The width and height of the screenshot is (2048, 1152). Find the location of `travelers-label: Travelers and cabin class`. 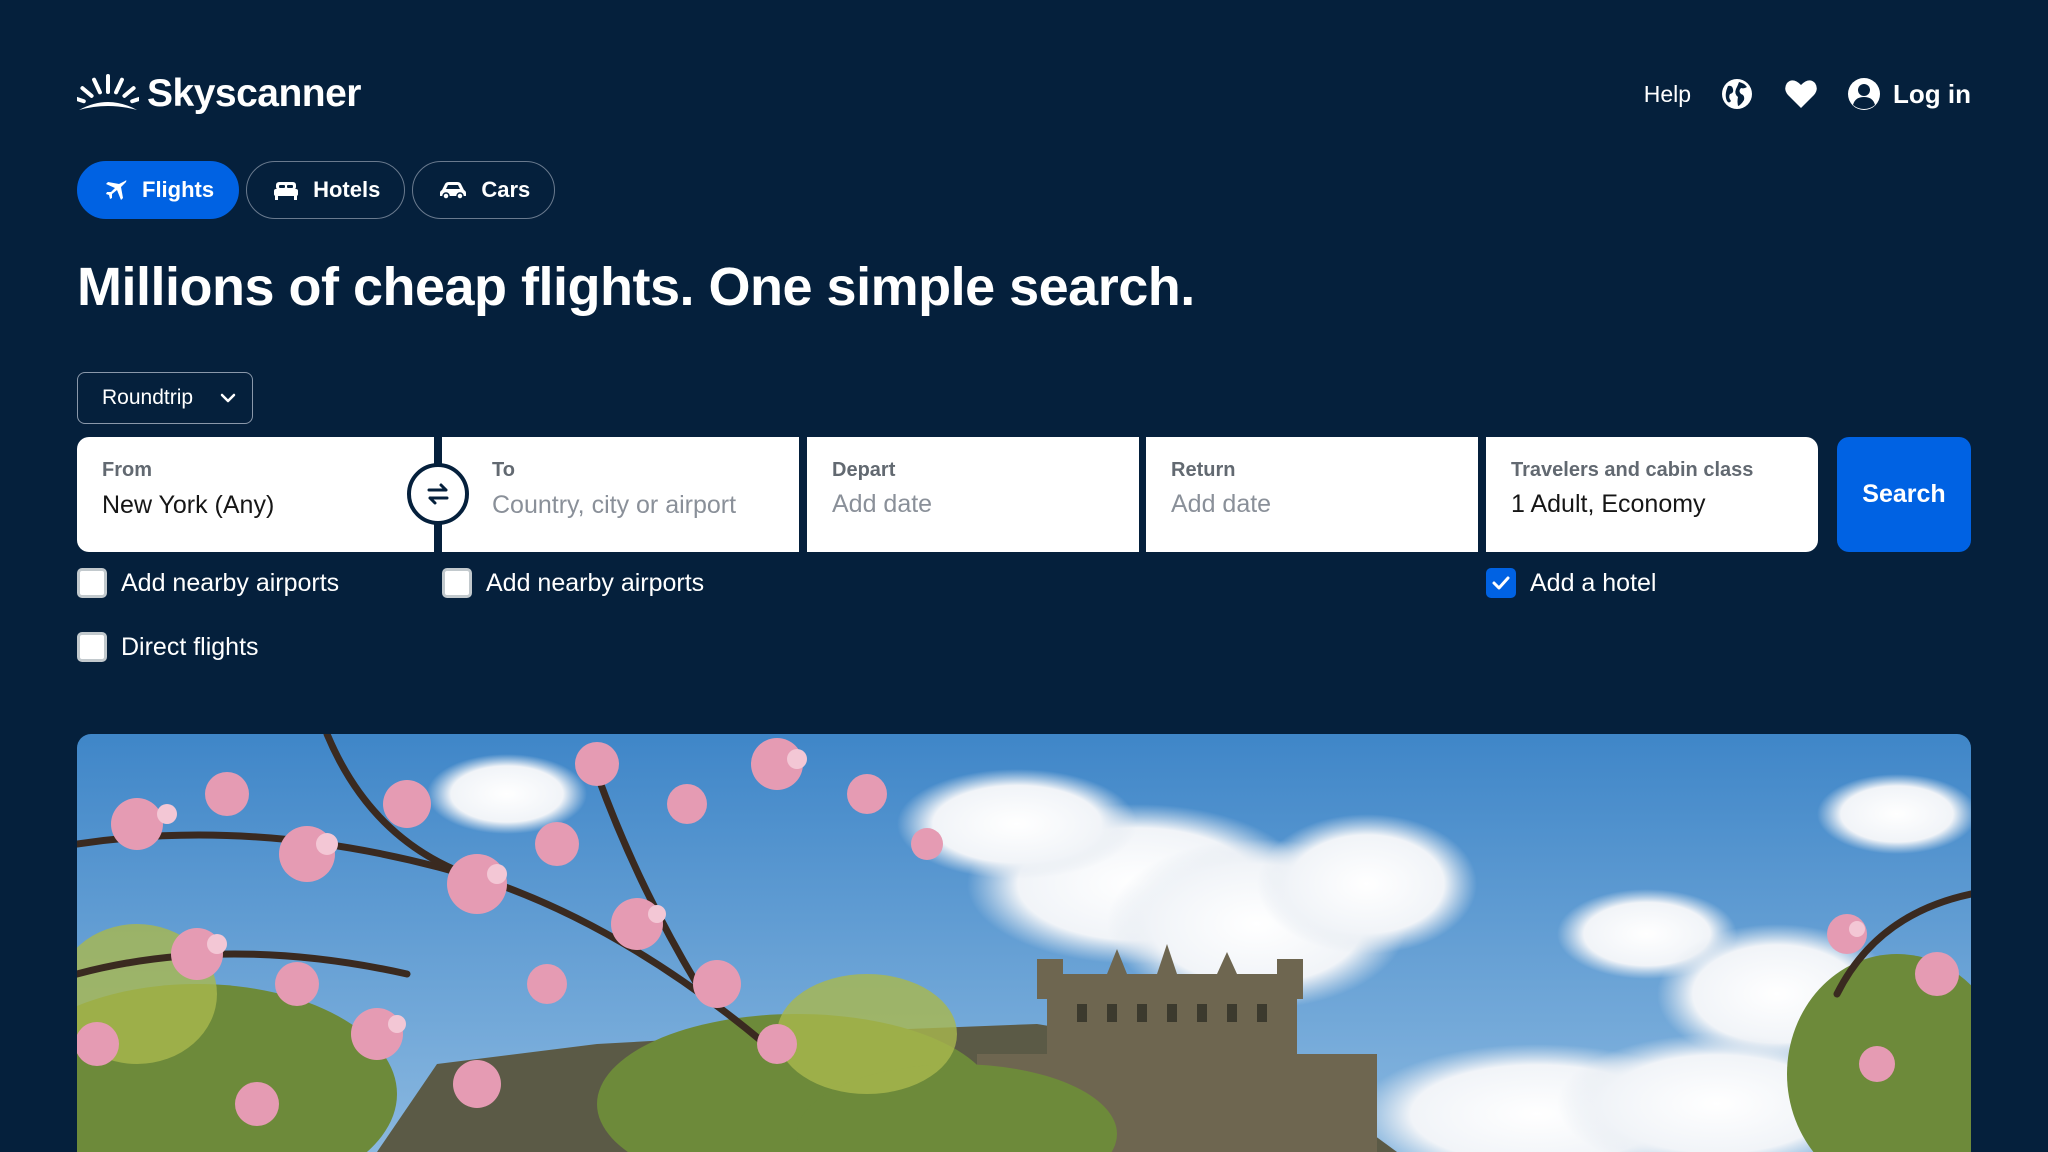

travelers-label: Travelers and cabin class is located at coordinates (1632, 470).